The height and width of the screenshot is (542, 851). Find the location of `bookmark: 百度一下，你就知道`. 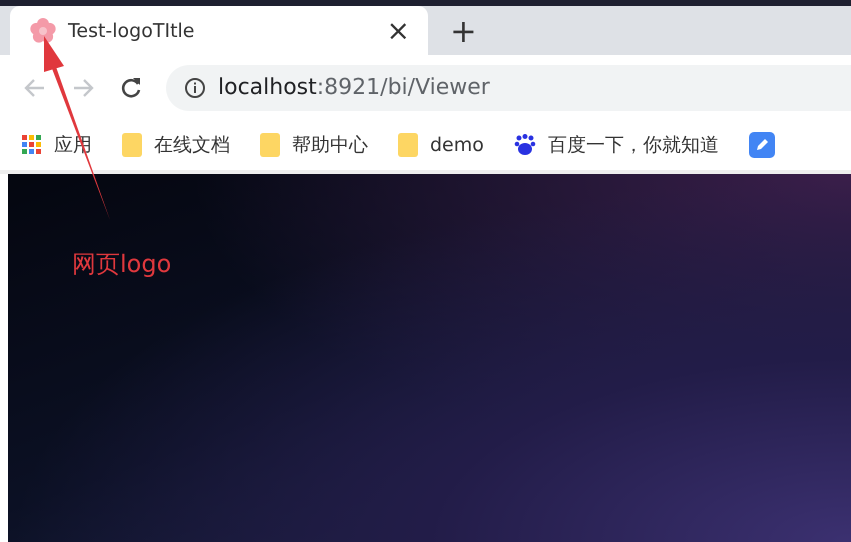

bookmark: 百度一下，你就知道 is located at coordinates (616, 145).